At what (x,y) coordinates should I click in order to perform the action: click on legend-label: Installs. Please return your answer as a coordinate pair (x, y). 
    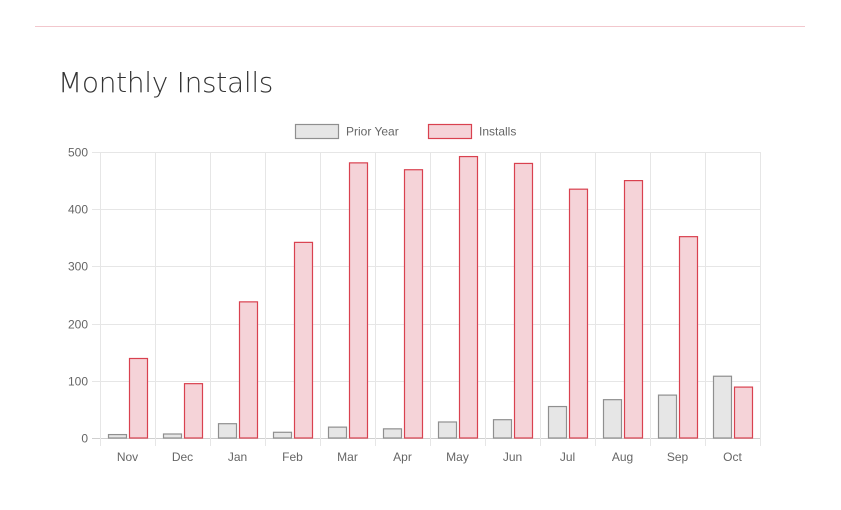
    Looking at the image, I should click on (497, 132).